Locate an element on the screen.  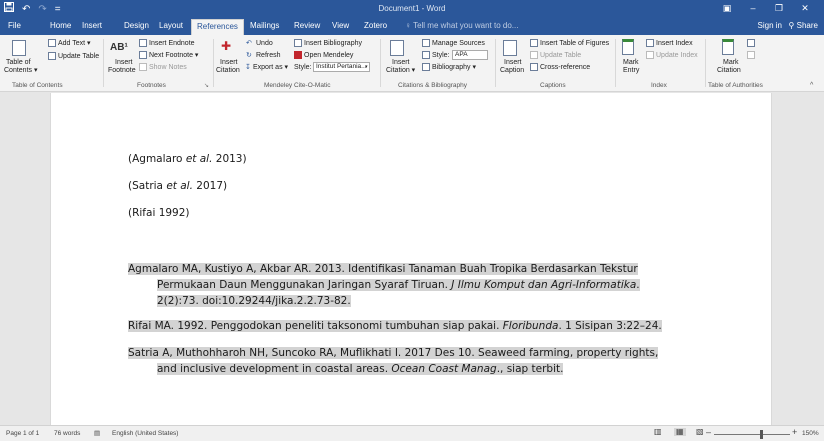
next-footnote-icon is located at coordinates (143, 55).